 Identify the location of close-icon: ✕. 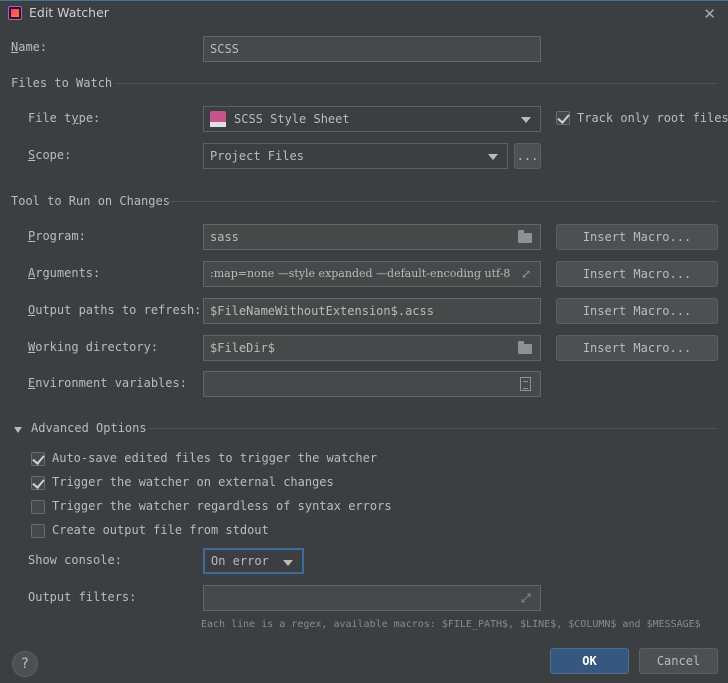
(709, 14).